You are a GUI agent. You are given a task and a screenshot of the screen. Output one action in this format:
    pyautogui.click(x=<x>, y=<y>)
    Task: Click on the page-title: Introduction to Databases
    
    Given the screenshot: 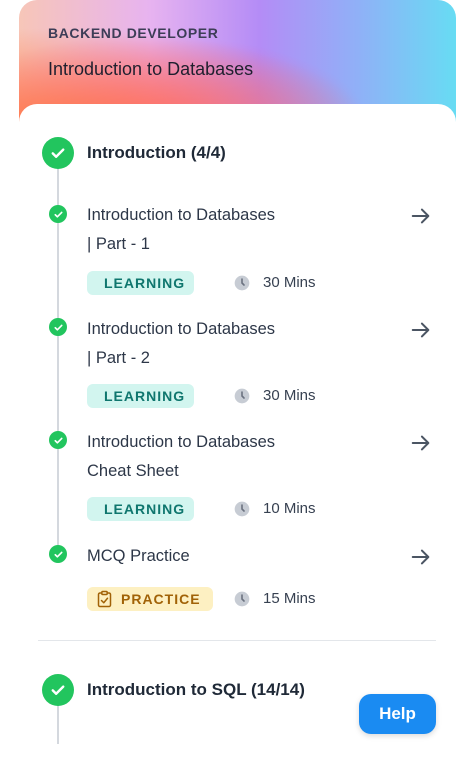 What is the action you would take?
    pyautogui.click(x=151, y=69)
    